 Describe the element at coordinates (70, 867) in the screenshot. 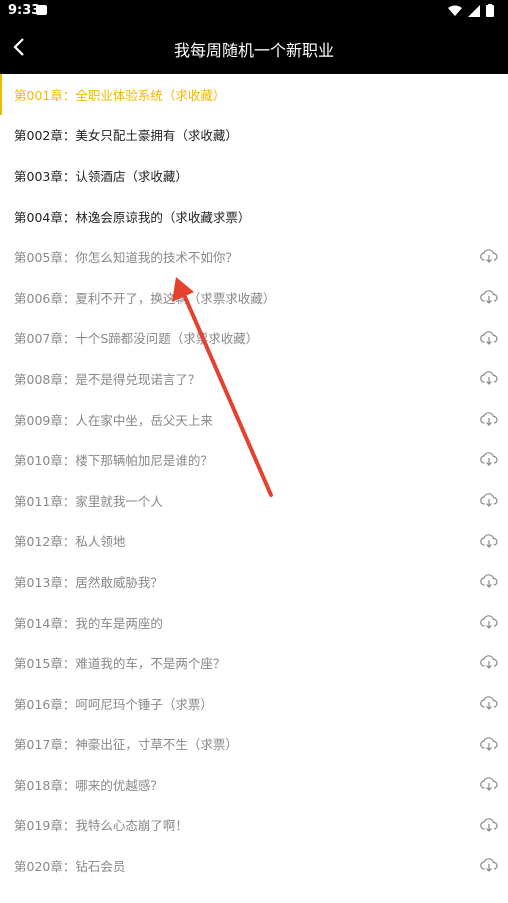

I see `chapter-title: 第020章：钻石会员` at that location.